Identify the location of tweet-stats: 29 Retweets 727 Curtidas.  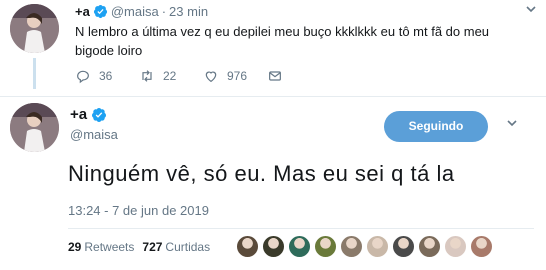
(143, 247).